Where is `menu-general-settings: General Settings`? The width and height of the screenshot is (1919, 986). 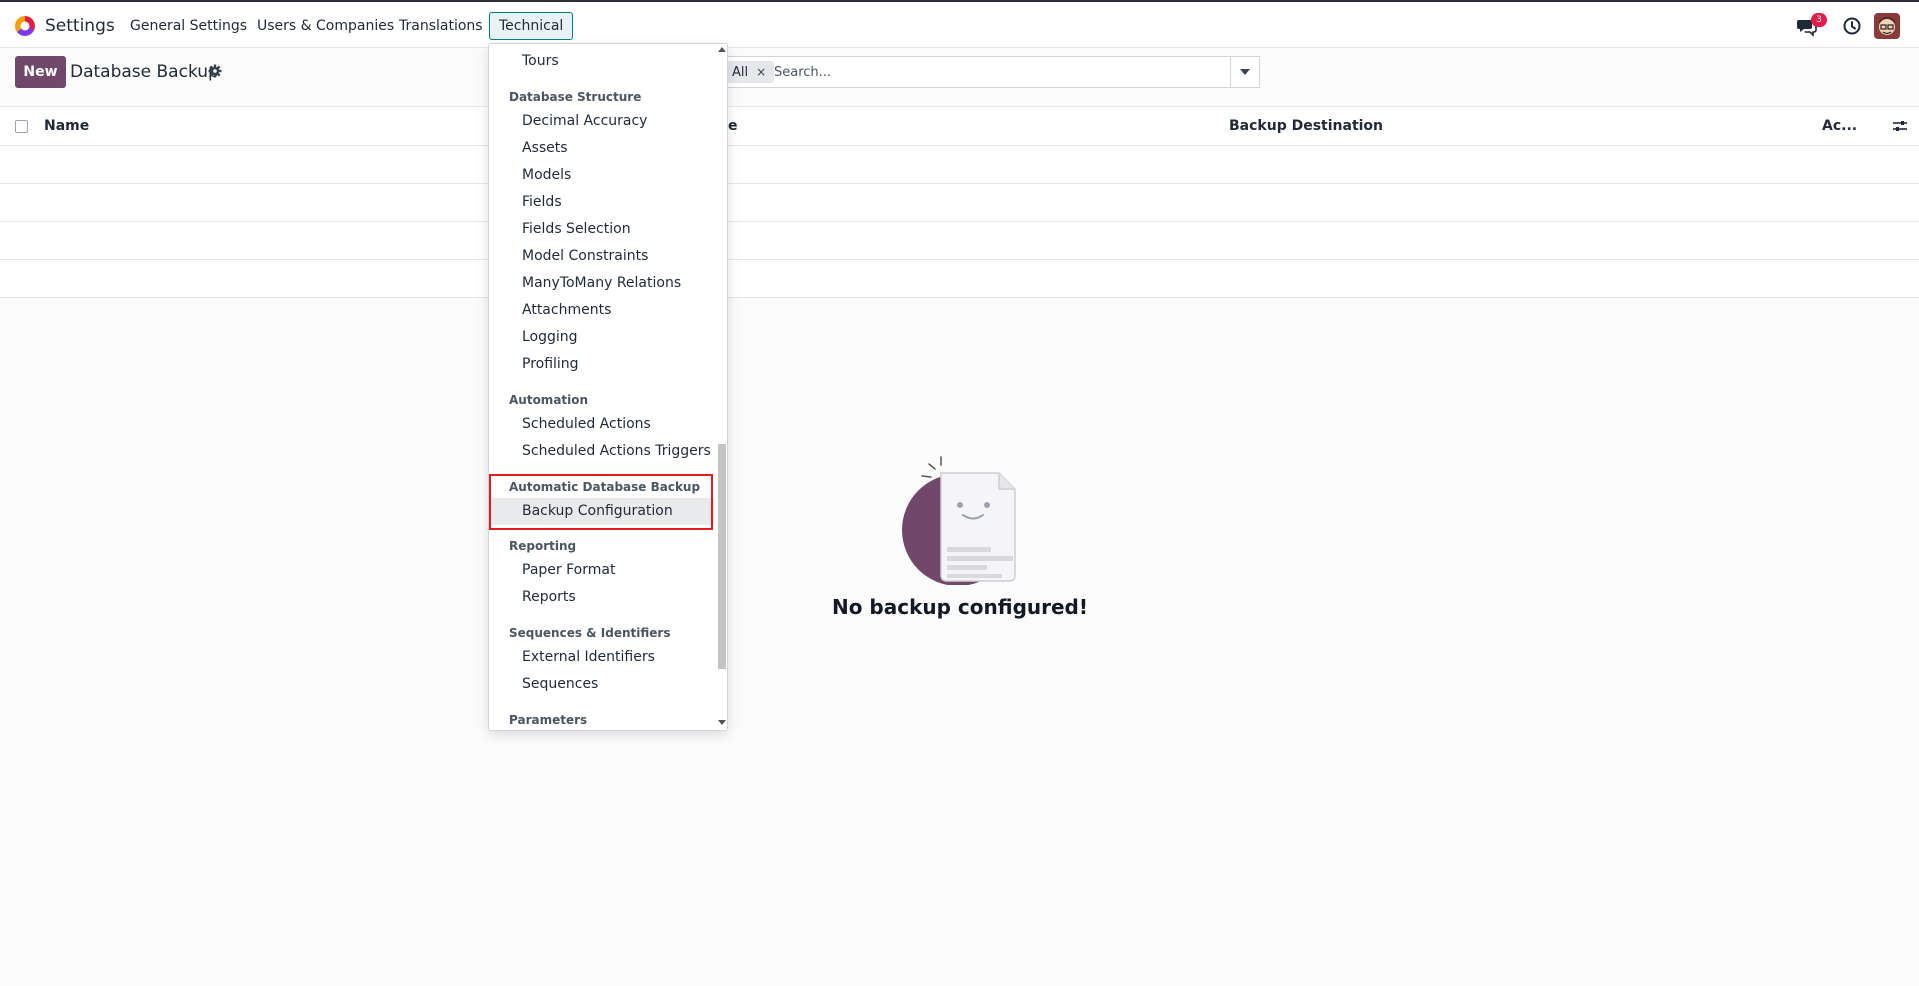
menu-general-settings: General Settings is located at coordinates (188, 26).